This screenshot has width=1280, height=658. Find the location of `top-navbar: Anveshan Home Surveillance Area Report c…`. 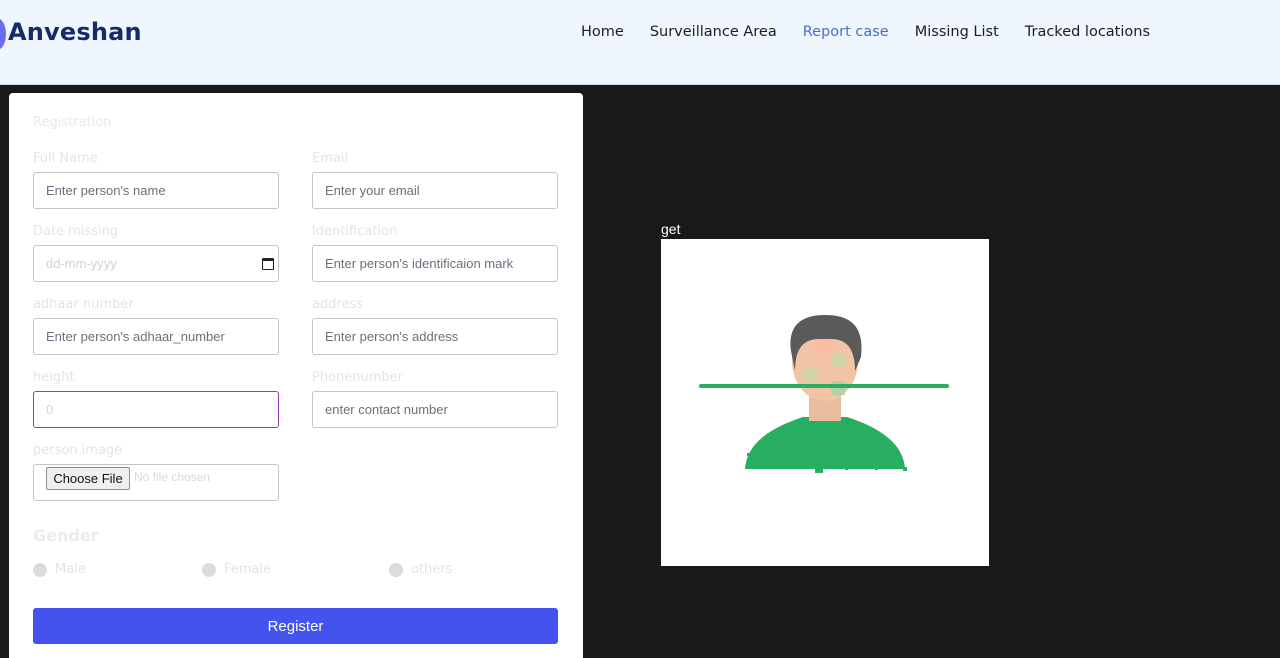

top-navbar: Anveshan Home Surveillance Area Report c… is located at coordinates (640, 42).